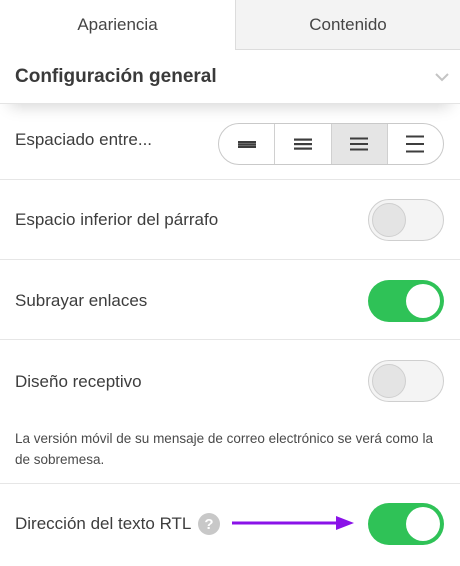 The height and width of the screenshot is (566, 460). I want to click on paragraph-spacing-row: Espacio inferior del párrafo, so click(230, 220).